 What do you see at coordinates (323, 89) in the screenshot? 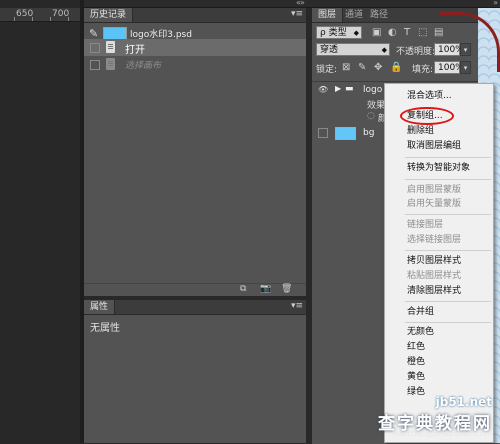
I see `visibility-eye-icon: 👁` at bounding box center [323, 89].